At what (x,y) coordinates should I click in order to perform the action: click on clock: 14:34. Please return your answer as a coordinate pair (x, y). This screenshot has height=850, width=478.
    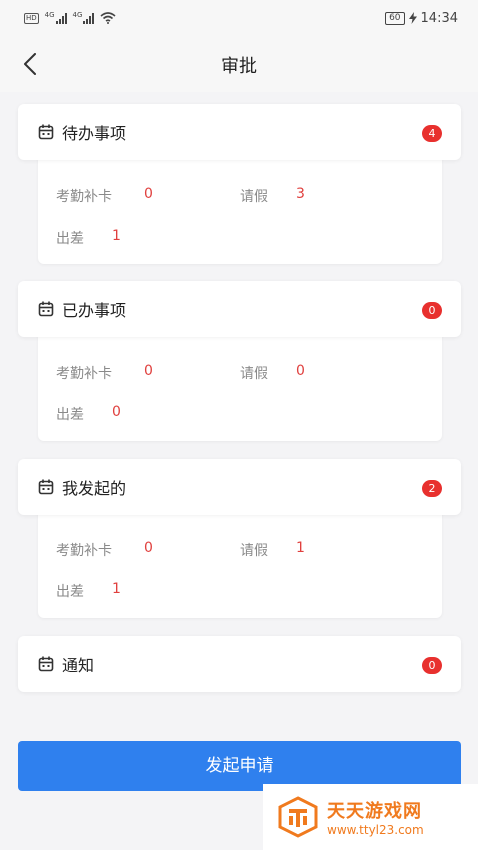
    Looking at the image, I should click on (439, 18).